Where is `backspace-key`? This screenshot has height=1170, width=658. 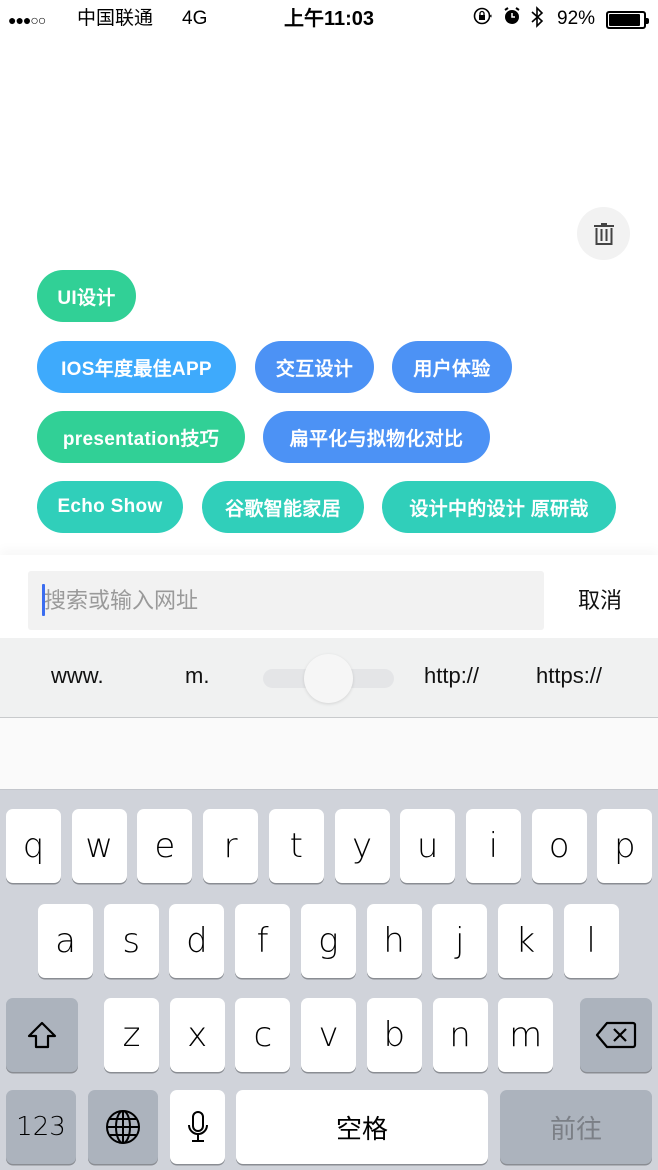
backspace-key is located at coordinates (616, 1035).